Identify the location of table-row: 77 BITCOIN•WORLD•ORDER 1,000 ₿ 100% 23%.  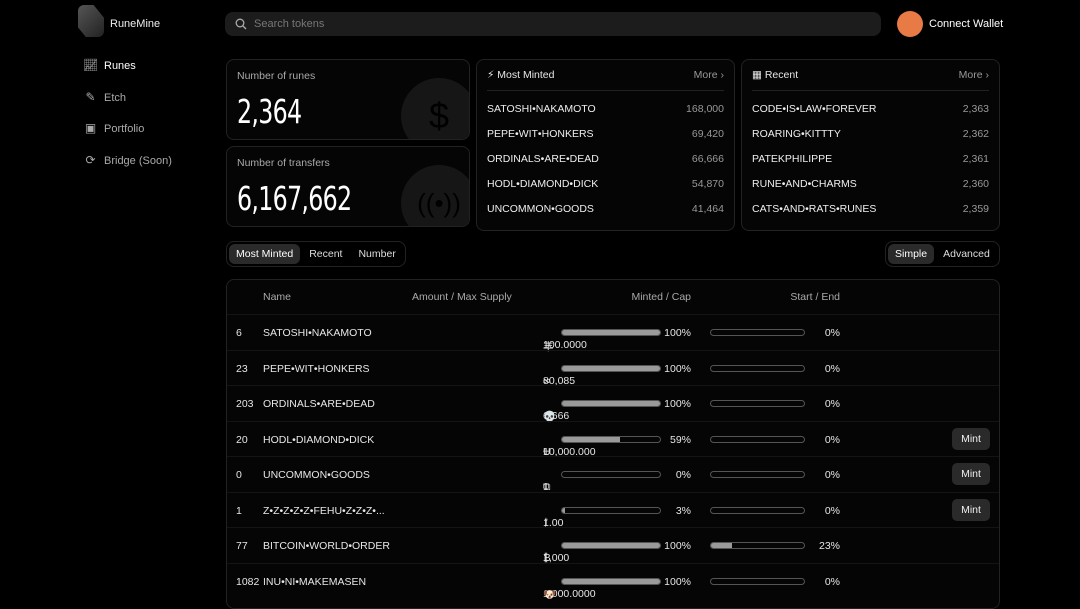
(613, 545).